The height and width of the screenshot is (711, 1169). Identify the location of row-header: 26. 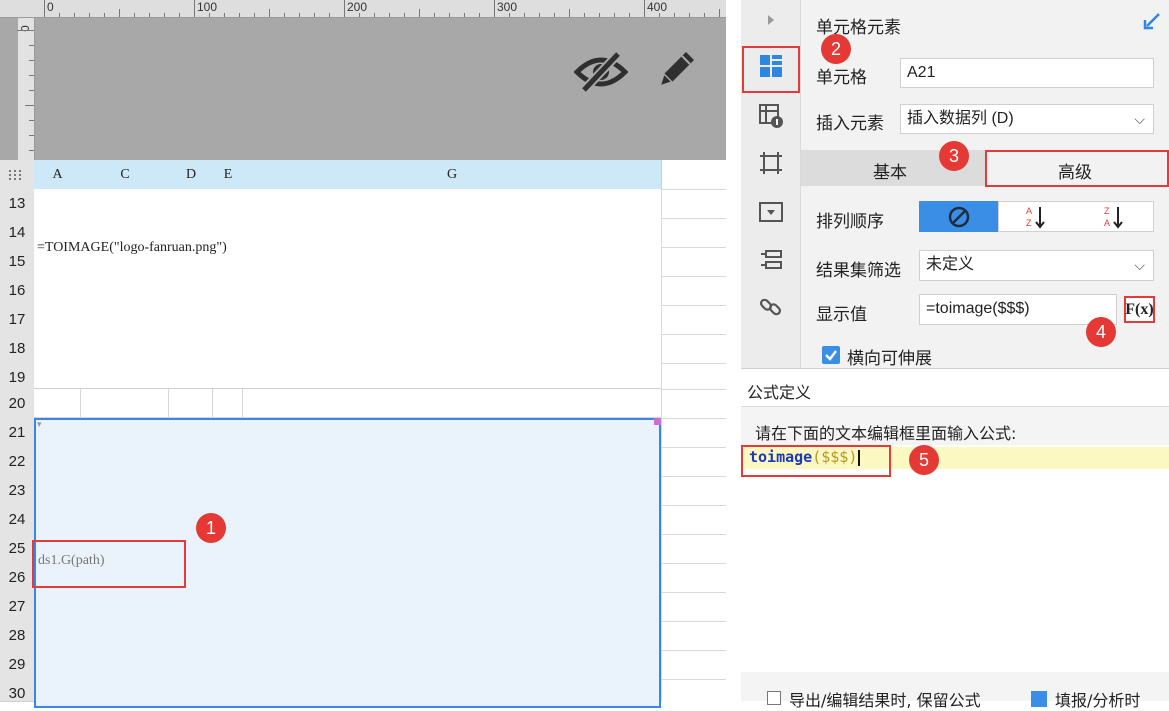
(17, 578).